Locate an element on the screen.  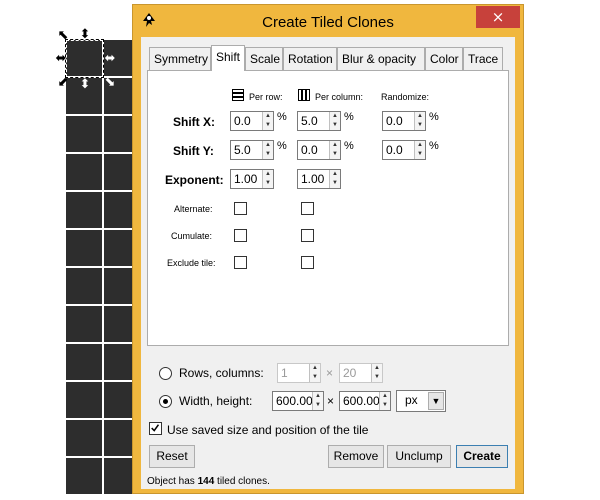
randomize-header: Randomize: is located at coordinates (405, 97).